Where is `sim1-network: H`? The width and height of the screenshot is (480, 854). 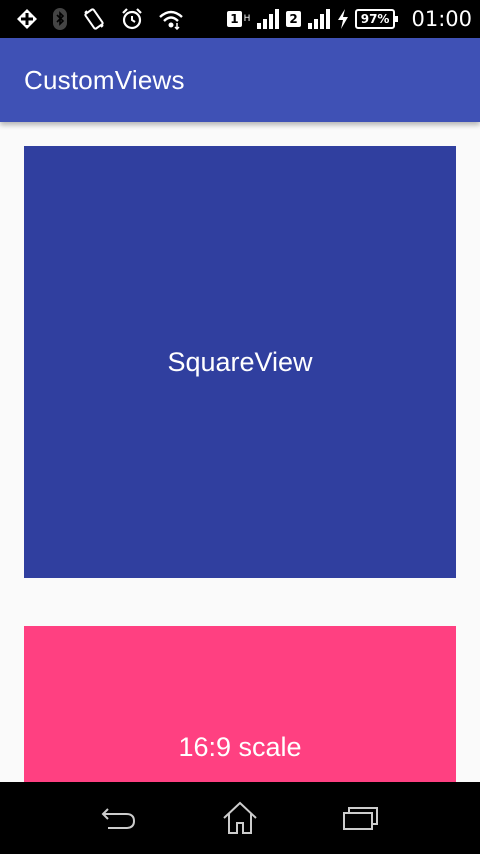 sim1-network: H is located at coordinates (247, 19).